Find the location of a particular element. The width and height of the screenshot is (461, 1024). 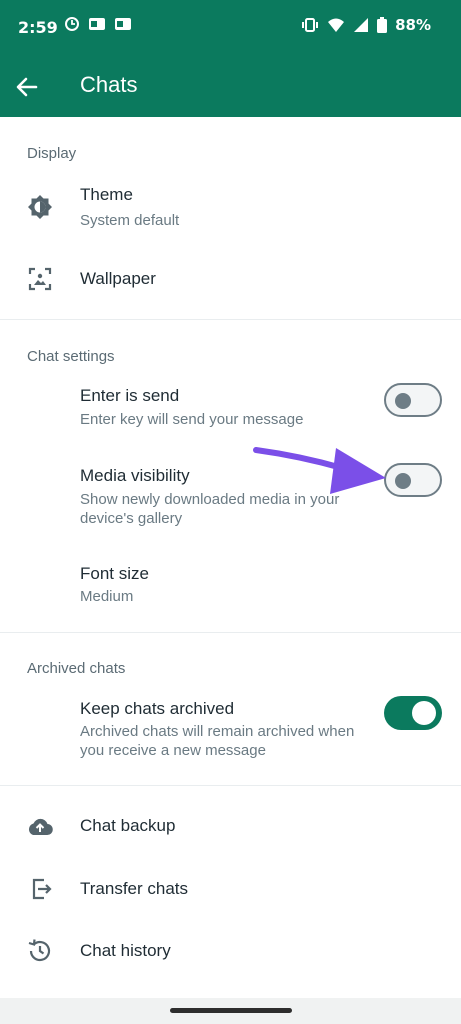

battery-icon is located at coordinates (382, 25).